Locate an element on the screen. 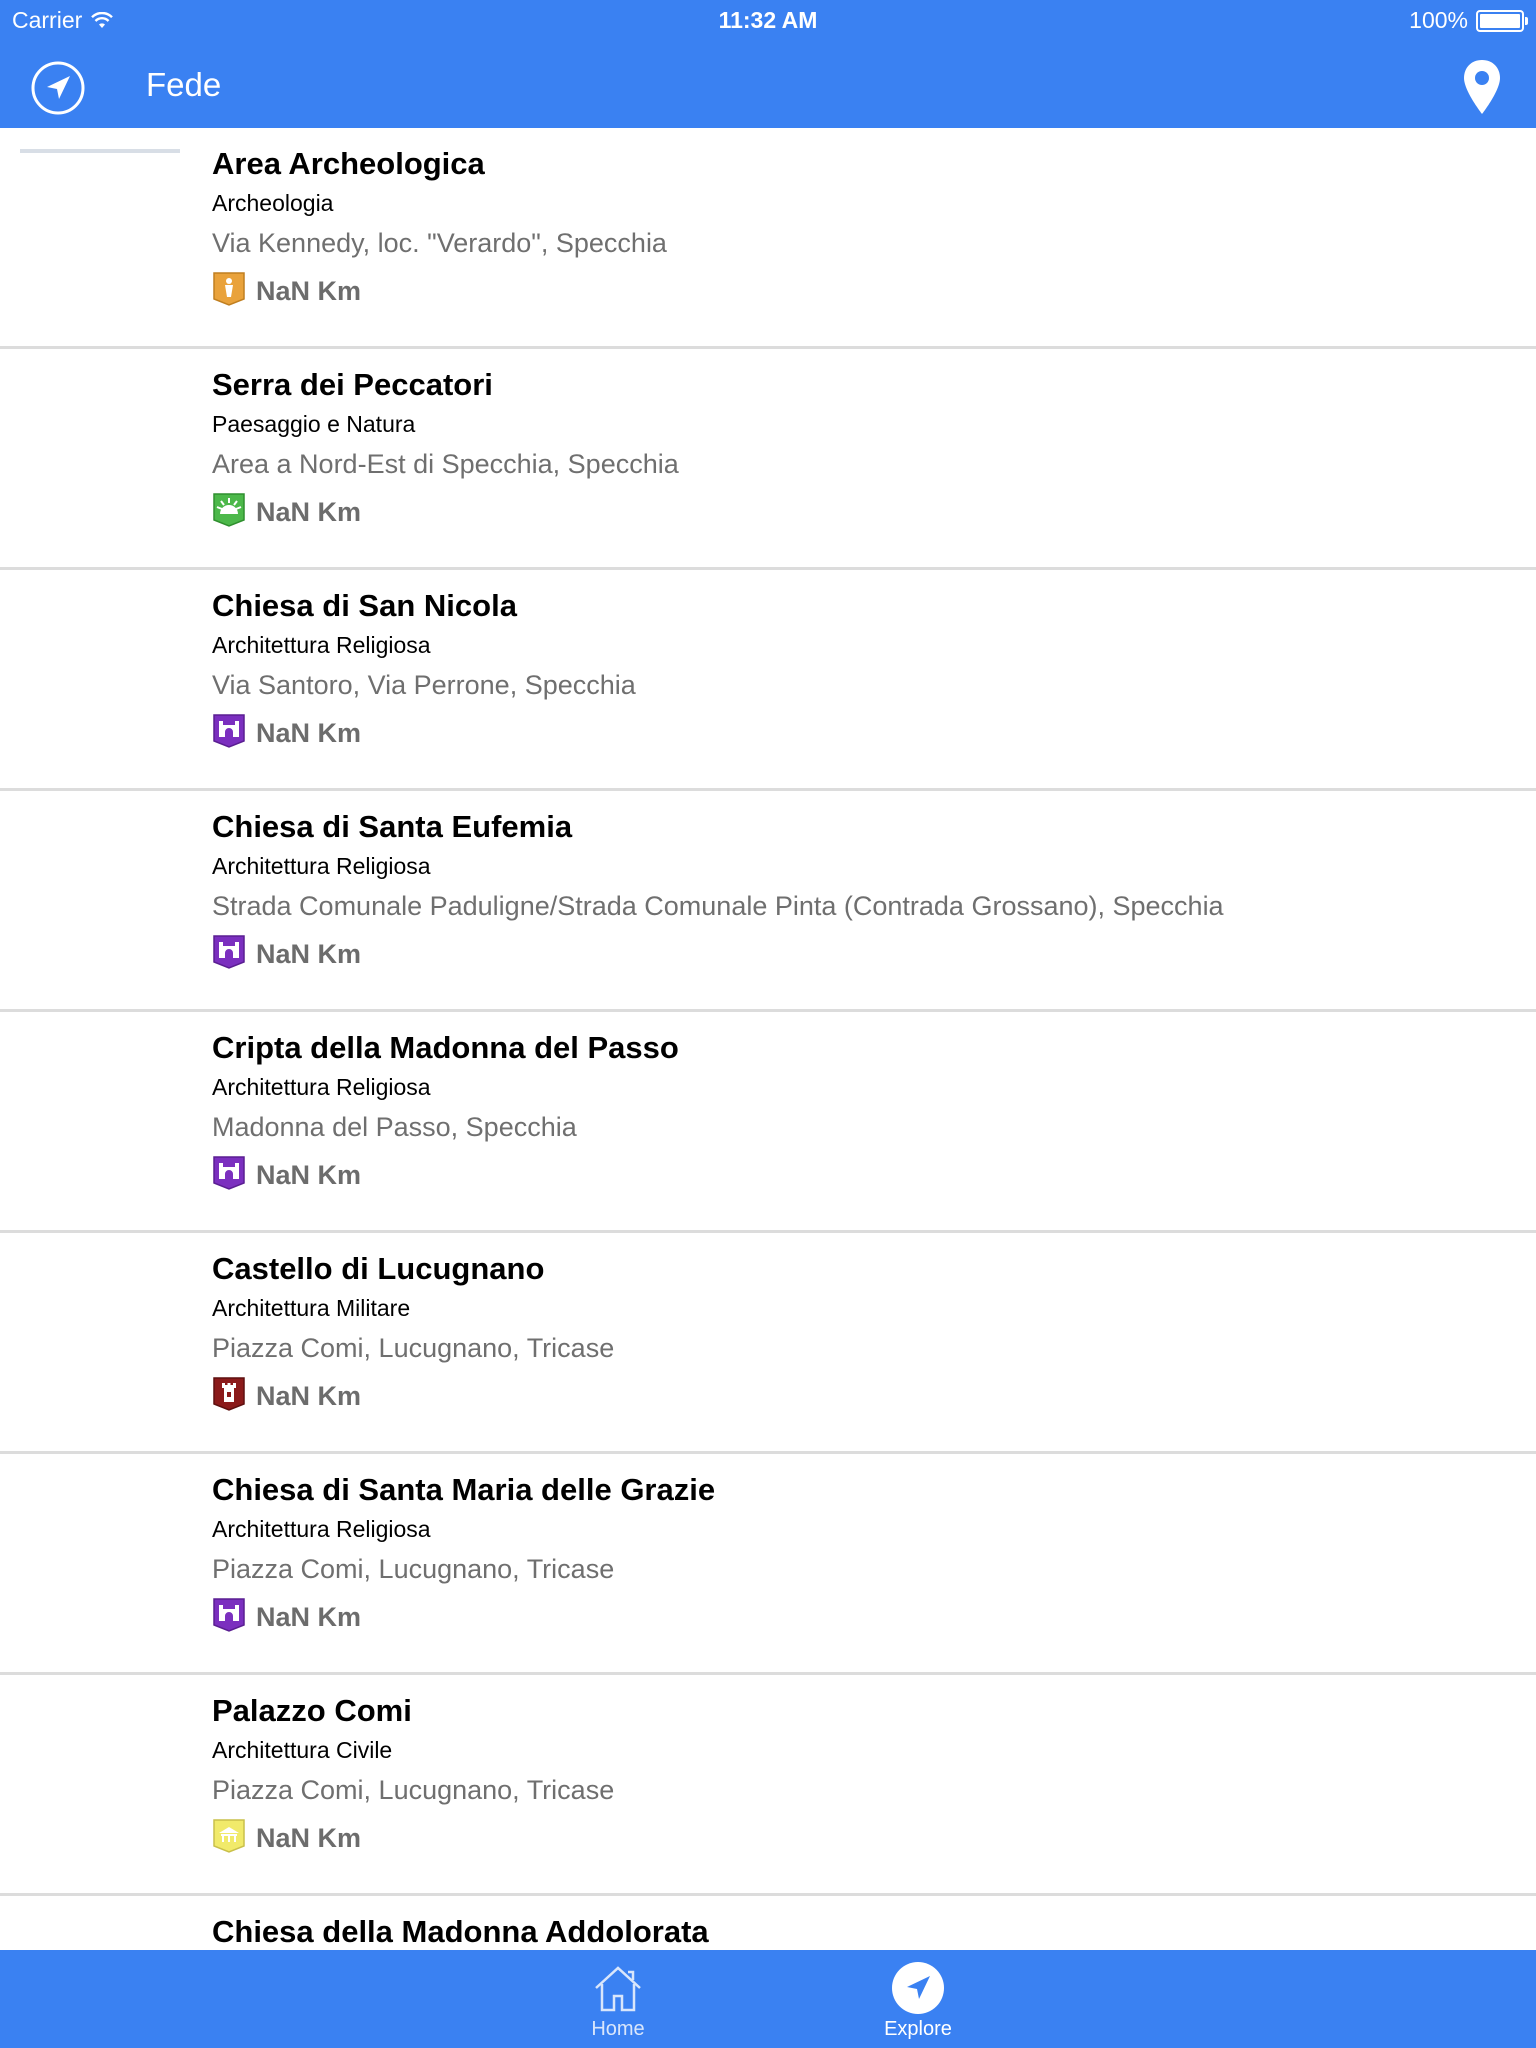 This screenshot has width=1536, height=2048. archeology-icon is located at coordinates (229, 288).